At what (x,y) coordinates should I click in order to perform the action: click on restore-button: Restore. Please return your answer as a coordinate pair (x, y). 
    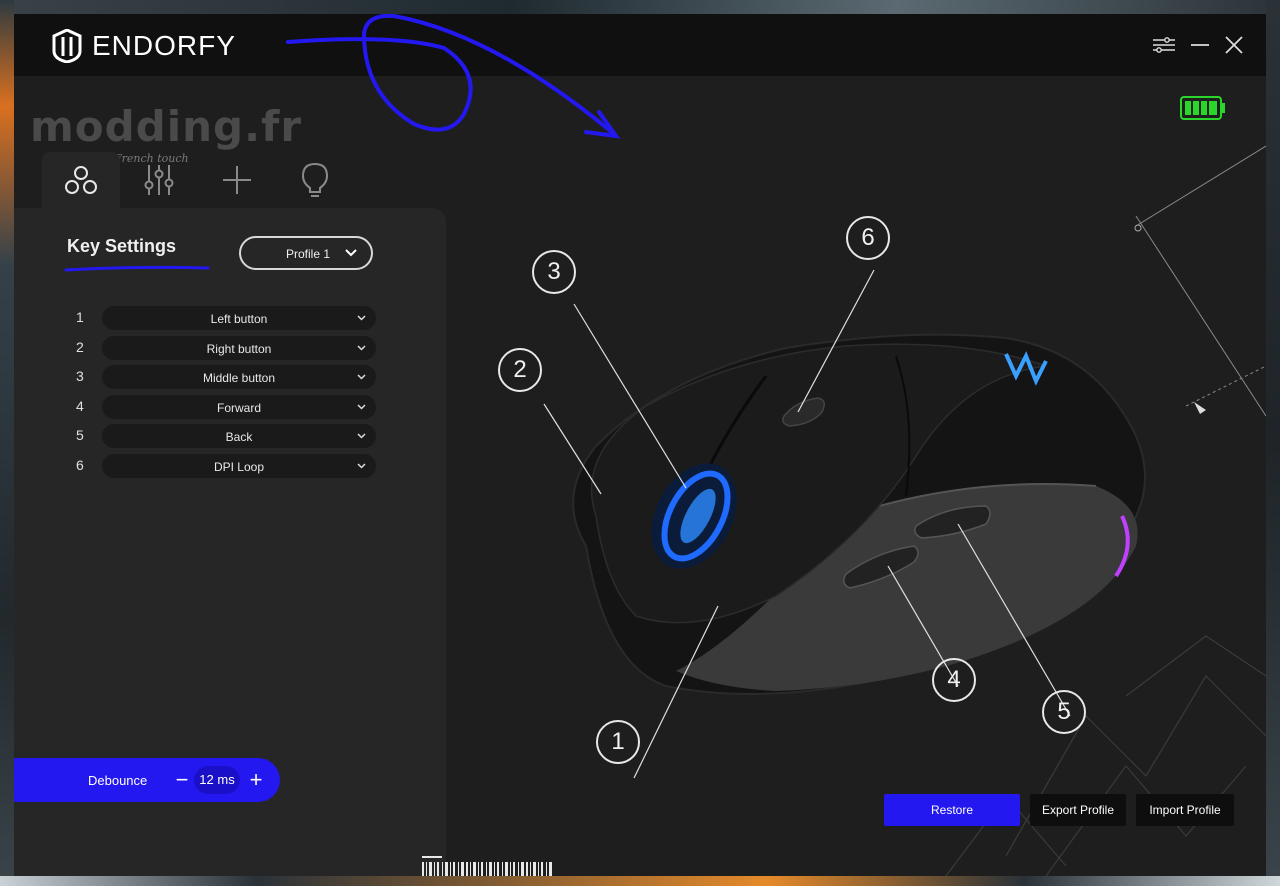
    Looking at the image, I should click on (952, 810).